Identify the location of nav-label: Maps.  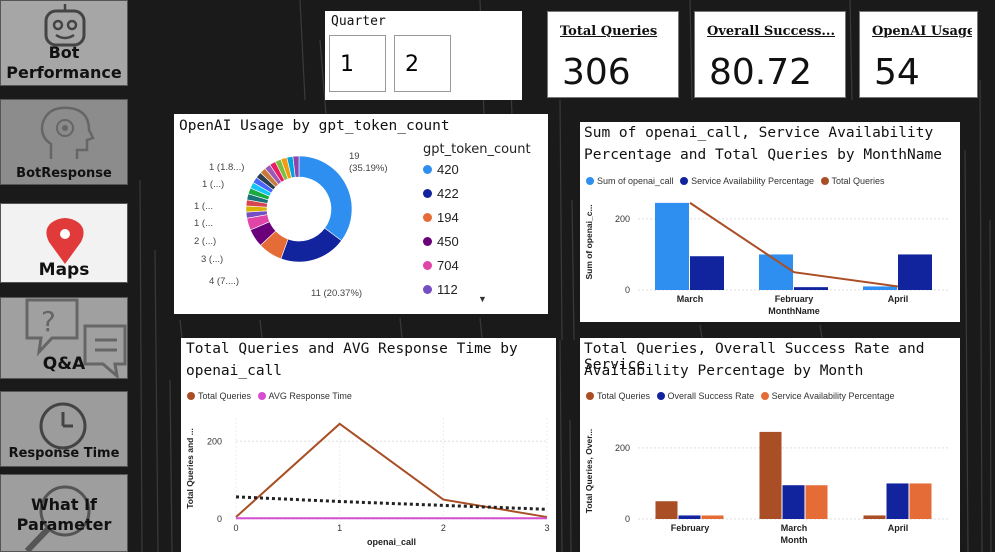
(64, 270).